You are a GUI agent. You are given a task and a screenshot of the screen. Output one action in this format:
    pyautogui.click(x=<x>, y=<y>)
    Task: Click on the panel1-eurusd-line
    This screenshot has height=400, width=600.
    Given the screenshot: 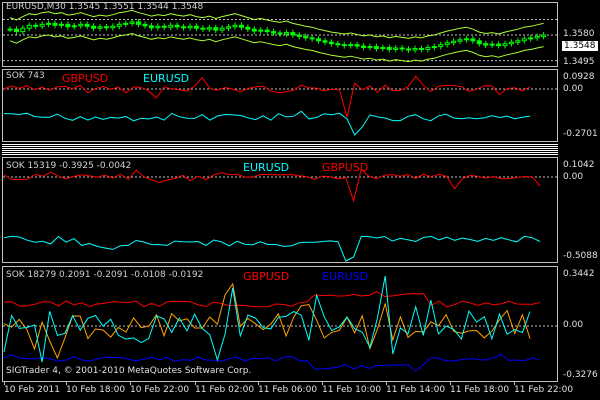 What is the action you would take?
    pyautogui.click(x=267, y=123)
    